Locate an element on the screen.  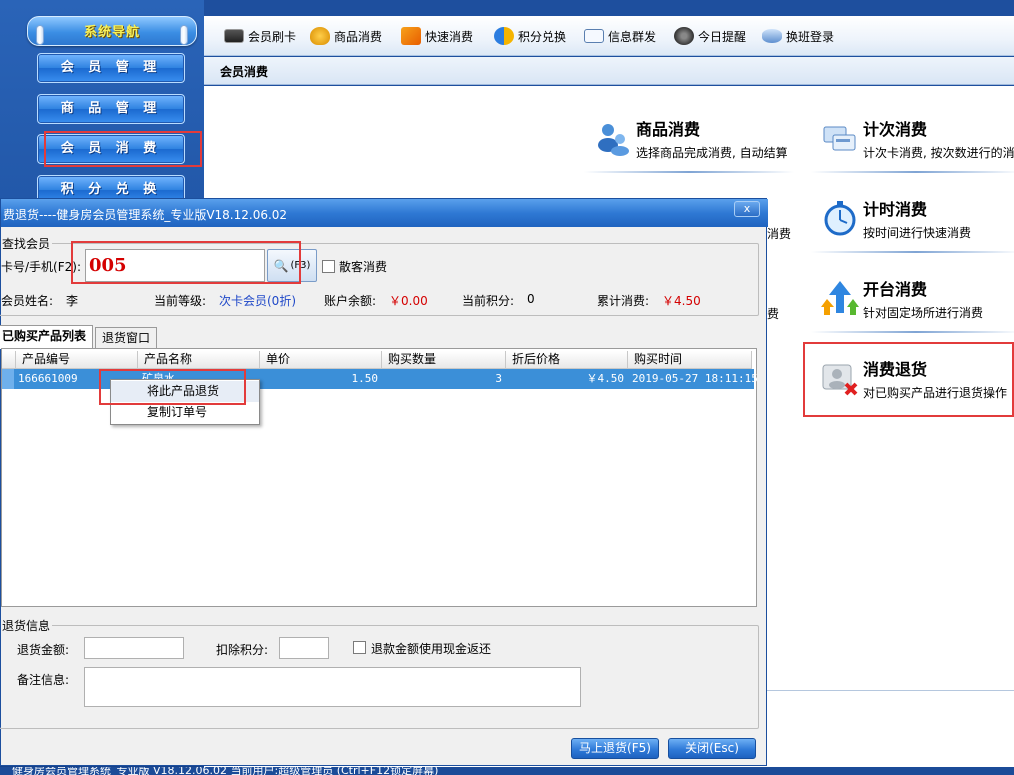
toolbar-fast-consume: 快速消费 is located at coordinates (437, 36).